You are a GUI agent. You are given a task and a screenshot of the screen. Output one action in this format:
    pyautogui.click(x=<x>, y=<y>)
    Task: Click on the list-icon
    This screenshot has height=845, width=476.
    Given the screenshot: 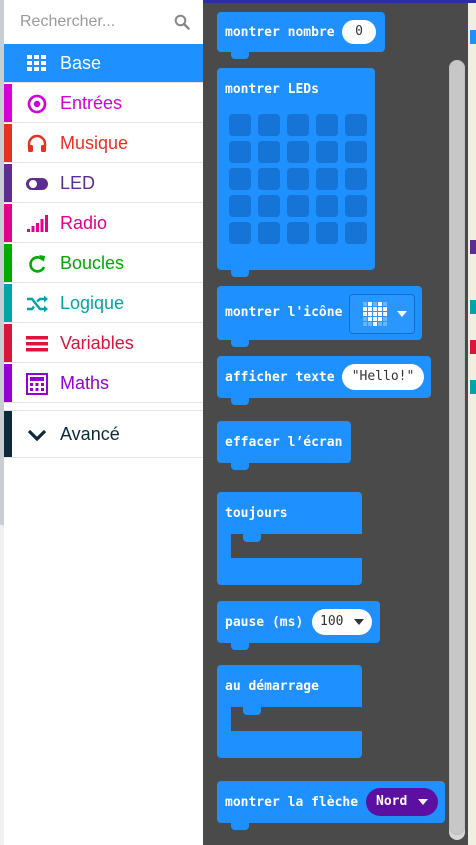 What is the action you would take?
    pyautogui.click(x=37, y=344)
    